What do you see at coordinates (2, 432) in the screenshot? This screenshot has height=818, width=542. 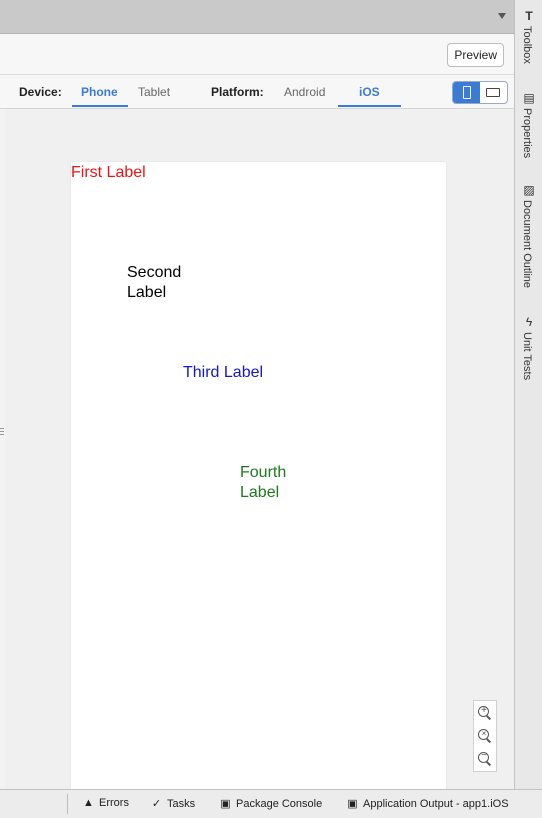 I see `splitter-grip` at bounding box center [2, 432].